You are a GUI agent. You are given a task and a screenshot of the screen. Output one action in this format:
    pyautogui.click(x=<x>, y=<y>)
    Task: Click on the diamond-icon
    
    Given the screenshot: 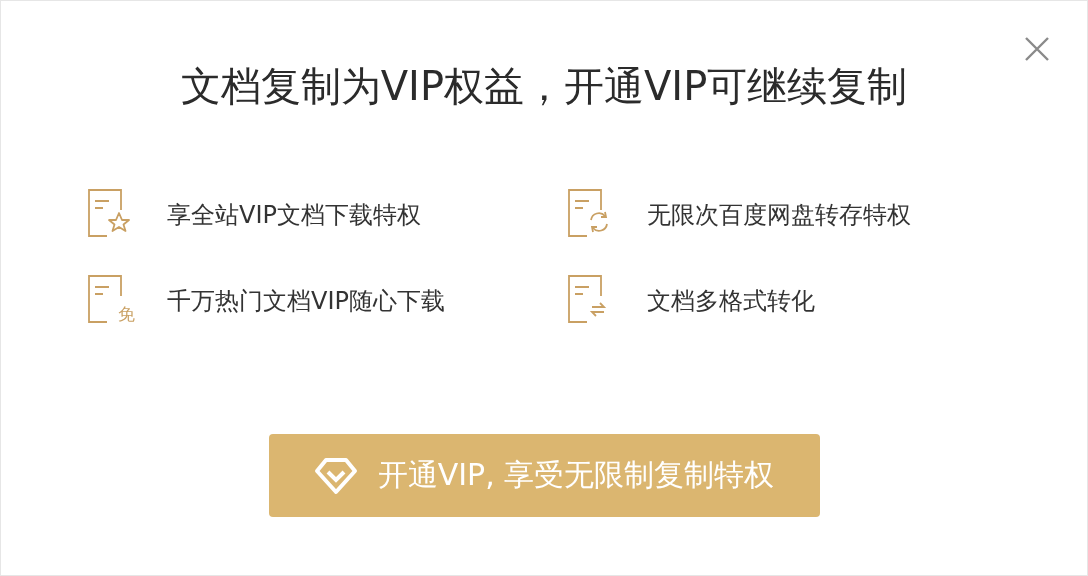 What is the action you would take?
    pyautogui.click(x=335, y=475)
    